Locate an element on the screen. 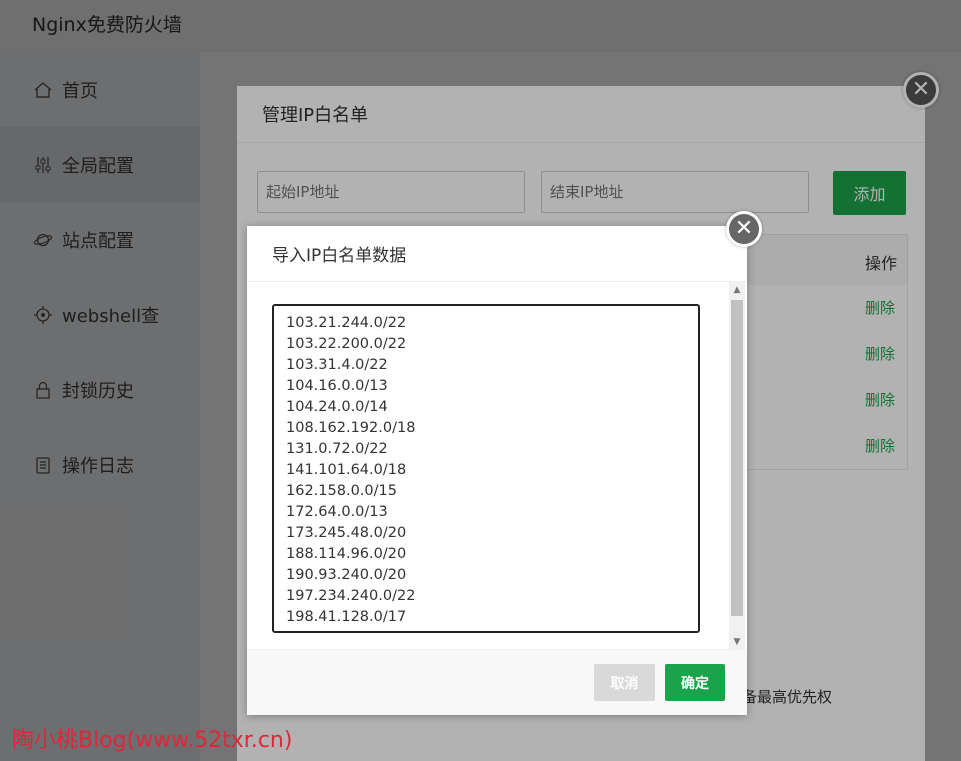  confirm-button: 确定 is located at coordinates (695, 682).